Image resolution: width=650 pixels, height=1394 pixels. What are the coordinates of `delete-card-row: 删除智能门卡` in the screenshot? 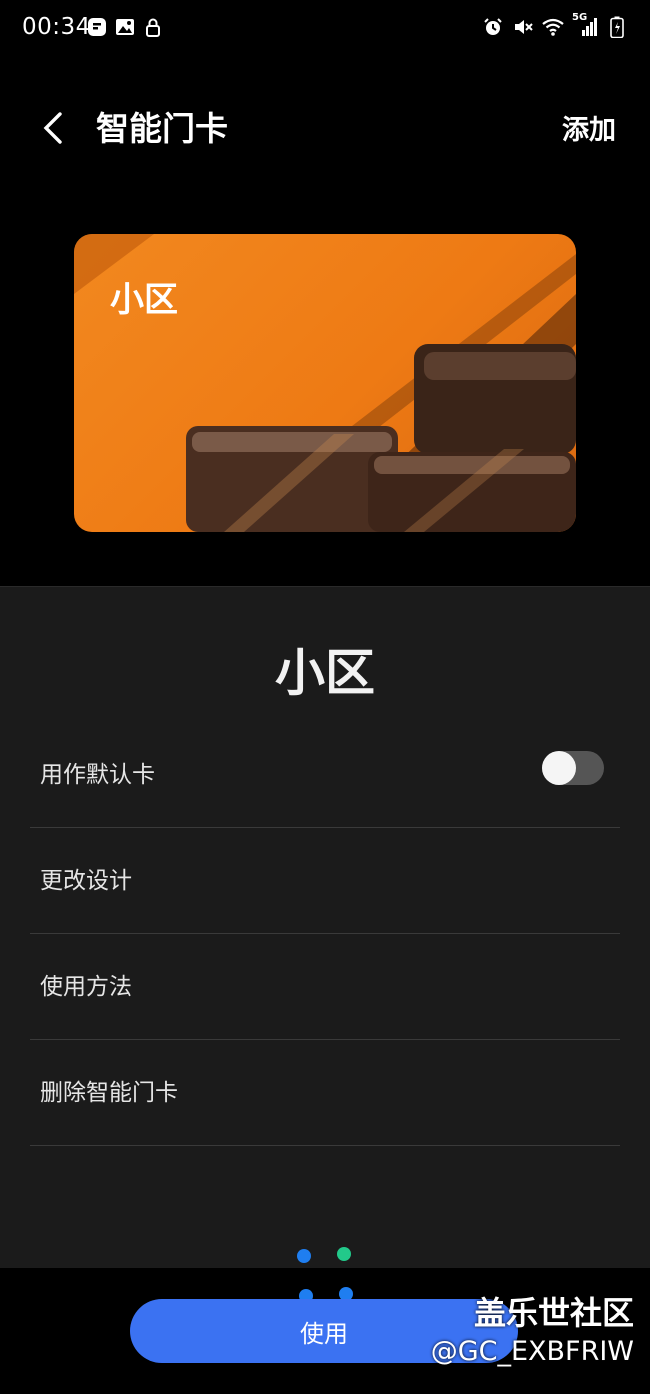 It's located at (325, 1092).